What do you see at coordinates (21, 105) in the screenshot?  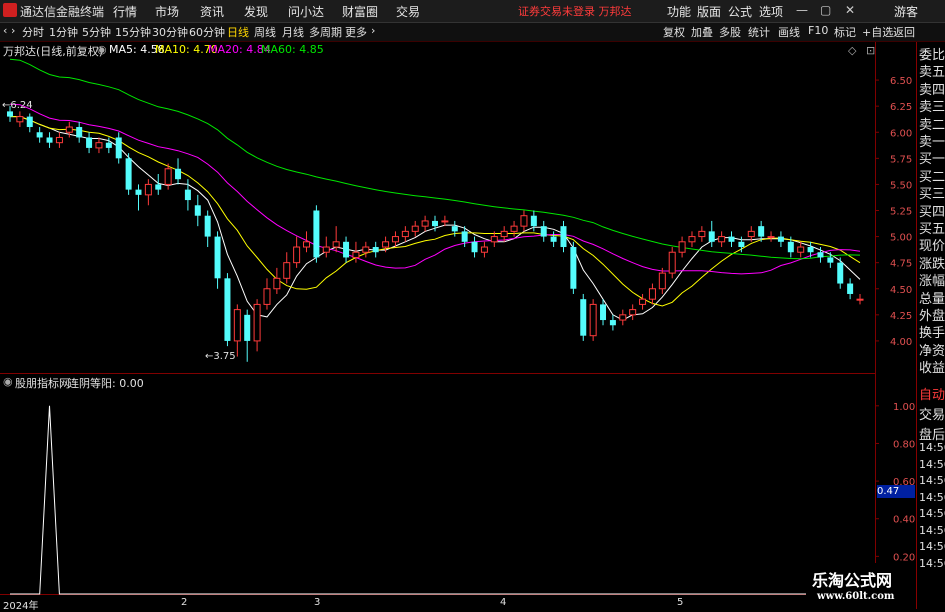 I see `high-mark-value: 6.24` at bounding box center [21, 105].